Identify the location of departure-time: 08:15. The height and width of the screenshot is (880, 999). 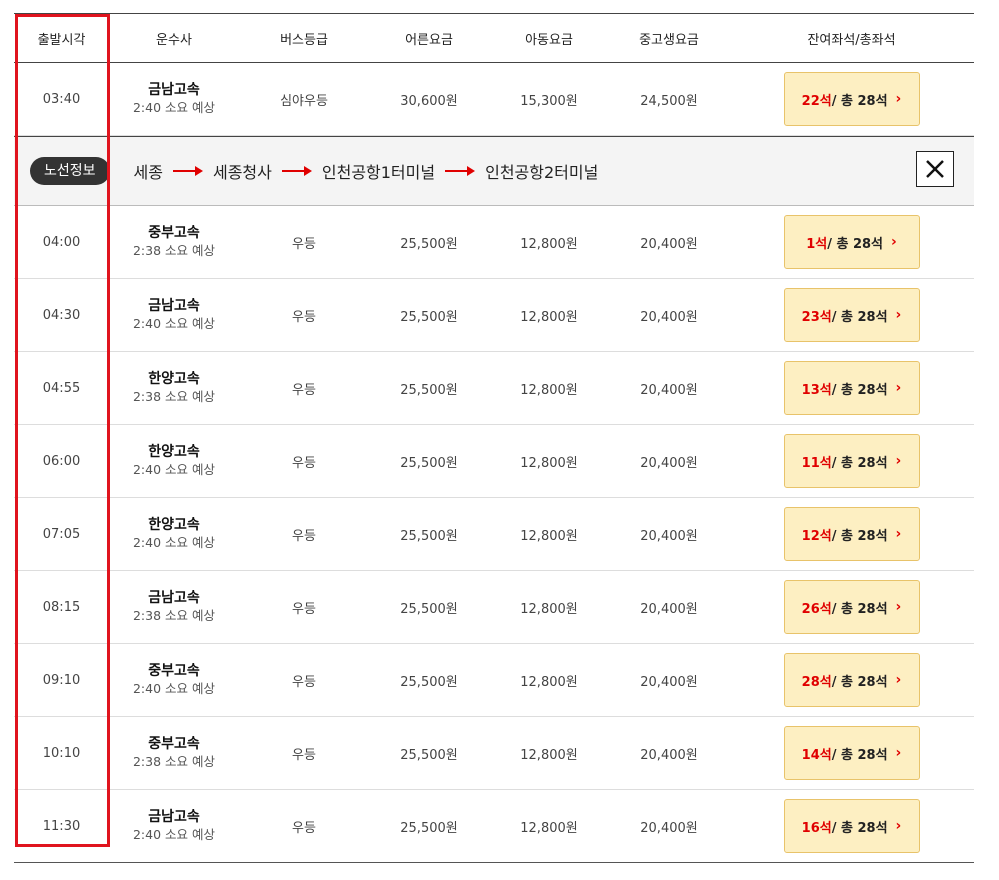
(61, 607).